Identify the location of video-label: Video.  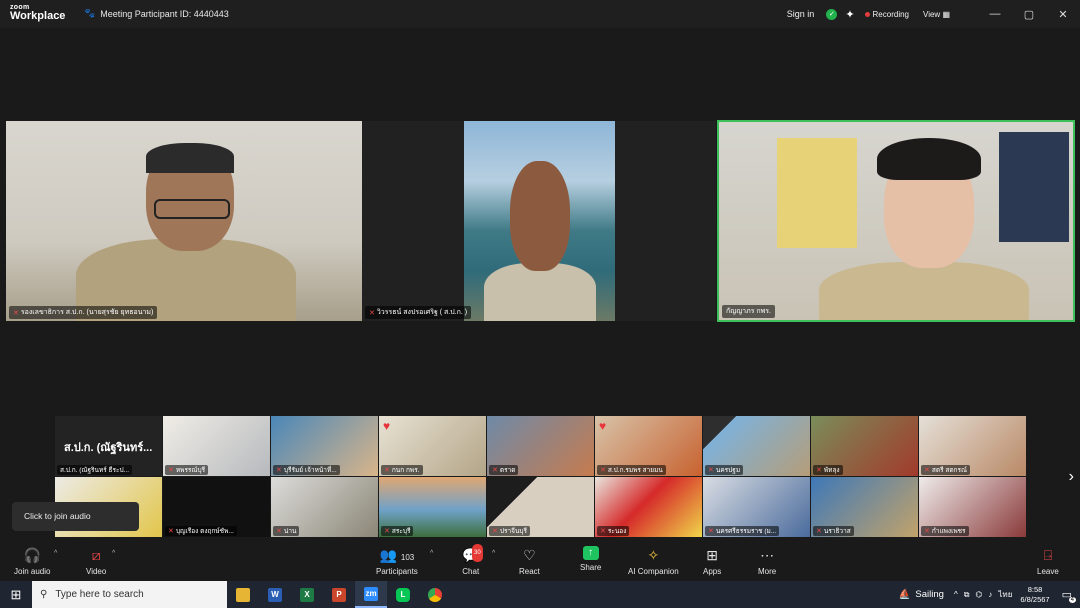
(96, 571).